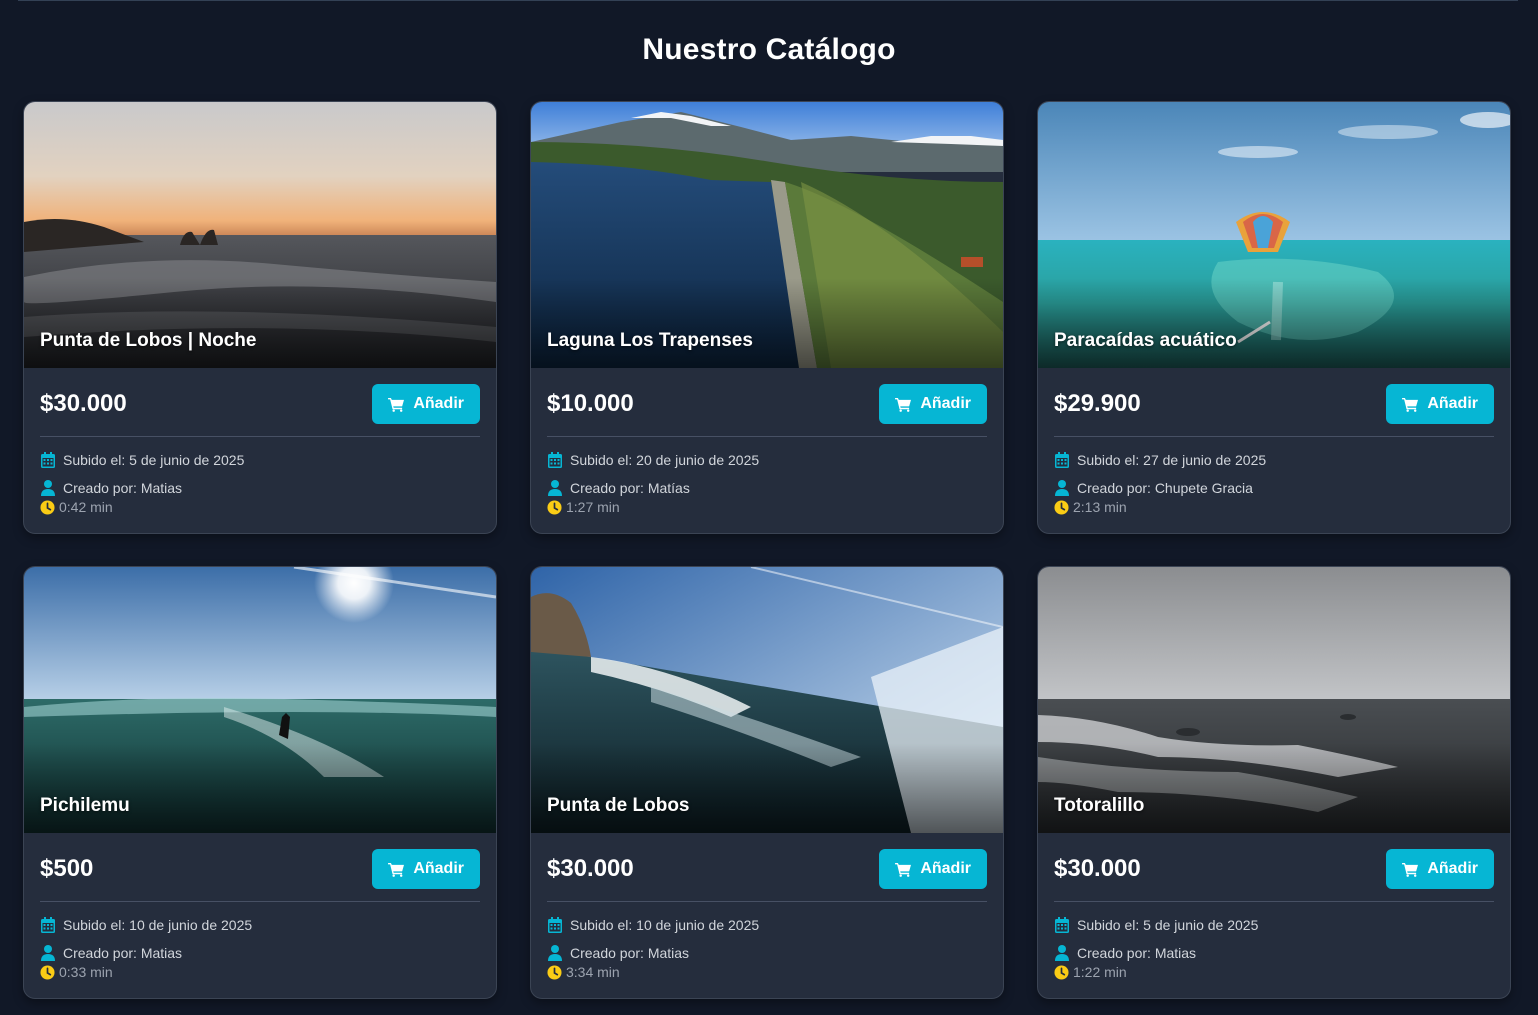 The image size is (1538, 1015). What do you see at coordinates (769, 49) in the screenshot?
I see `page-title: Nuestro Catálogo` at bounding box center [769, 49].